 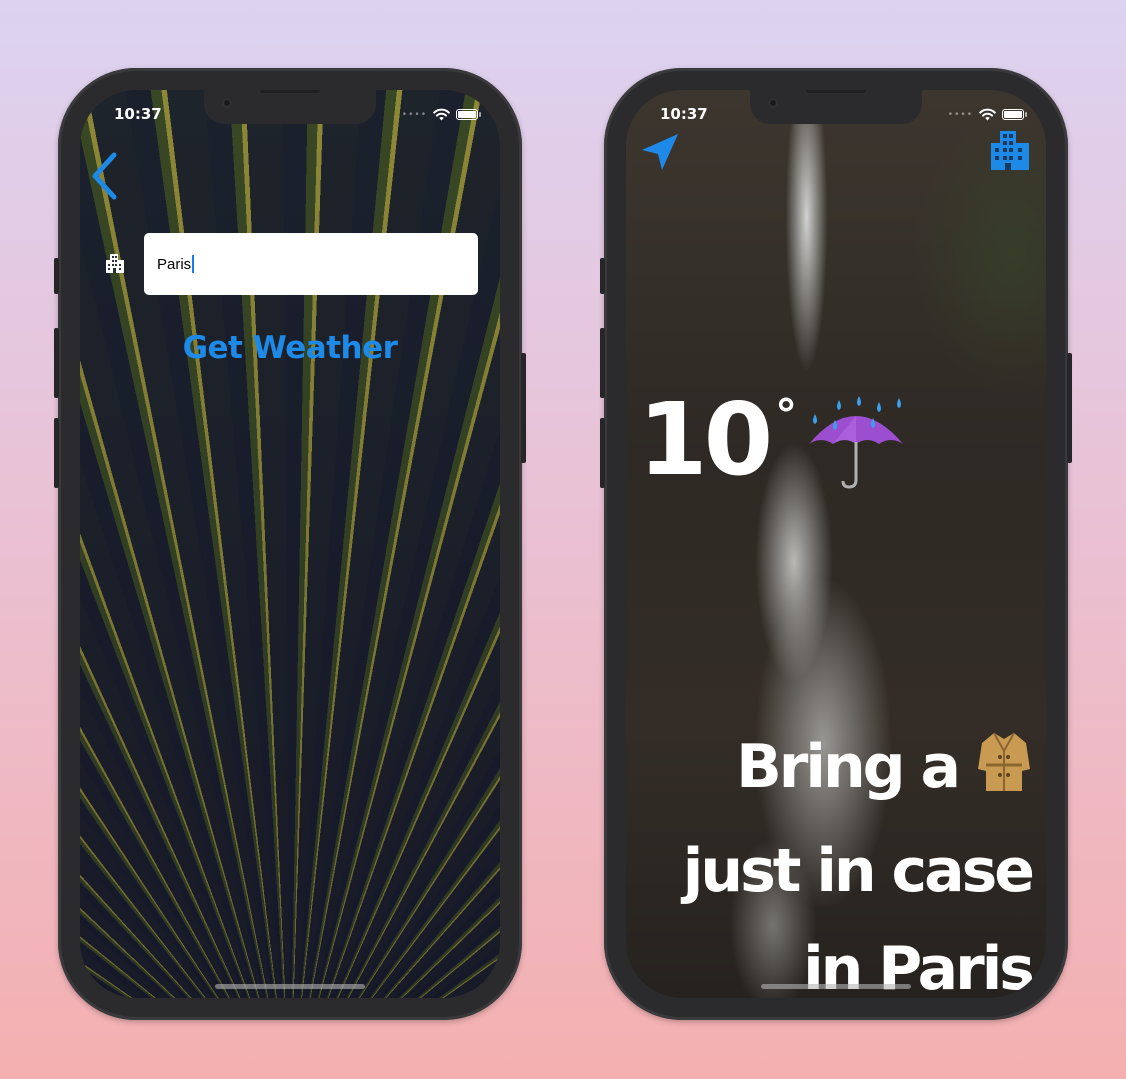 I want to click on degree-symbol: °, so click(x=786, y=415).